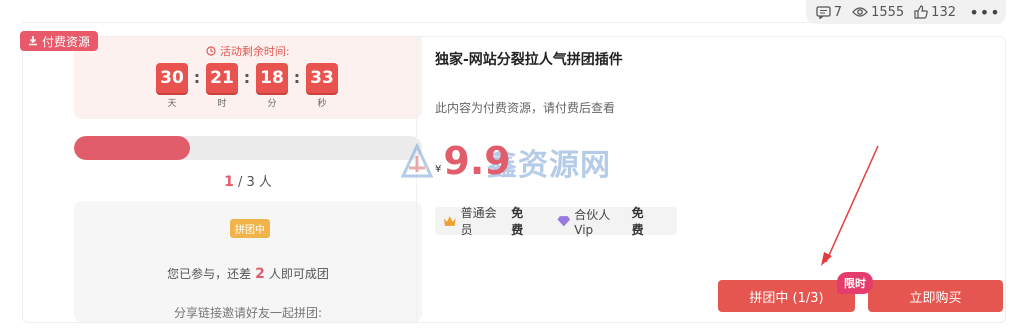 The image size is (1024, 329). I want to click on countdown-days: 30, so click(172, 78).